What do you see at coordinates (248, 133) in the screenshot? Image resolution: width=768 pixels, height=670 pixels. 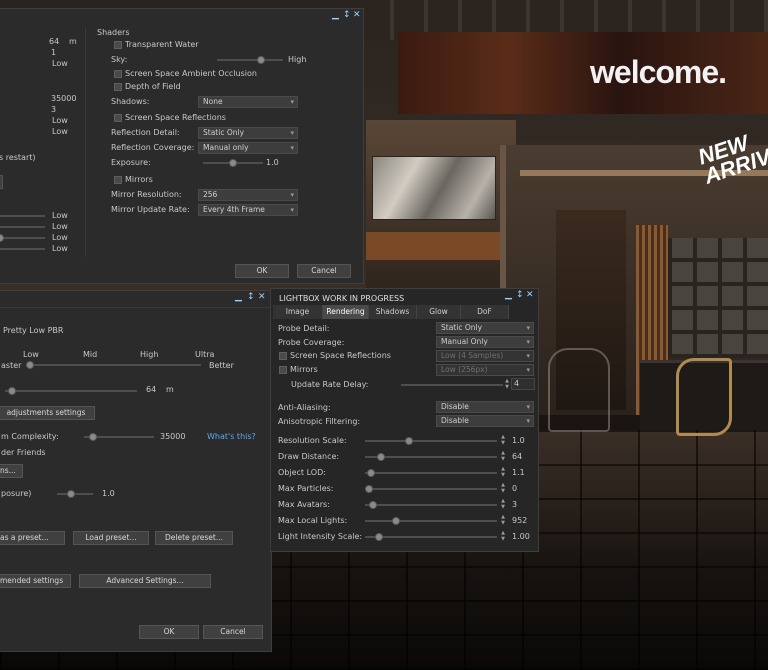 I see `reflection-detail-dropdown: Static Only` at bounding box center [248, 133].